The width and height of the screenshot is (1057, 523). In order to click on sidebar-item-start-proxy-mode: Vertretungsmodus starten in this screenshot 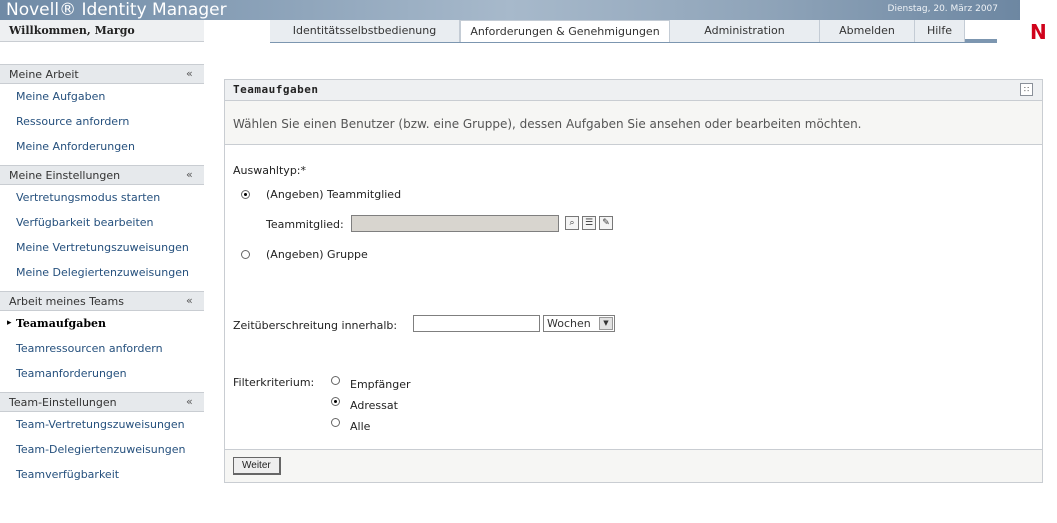, I will do `click(102, 197)`.